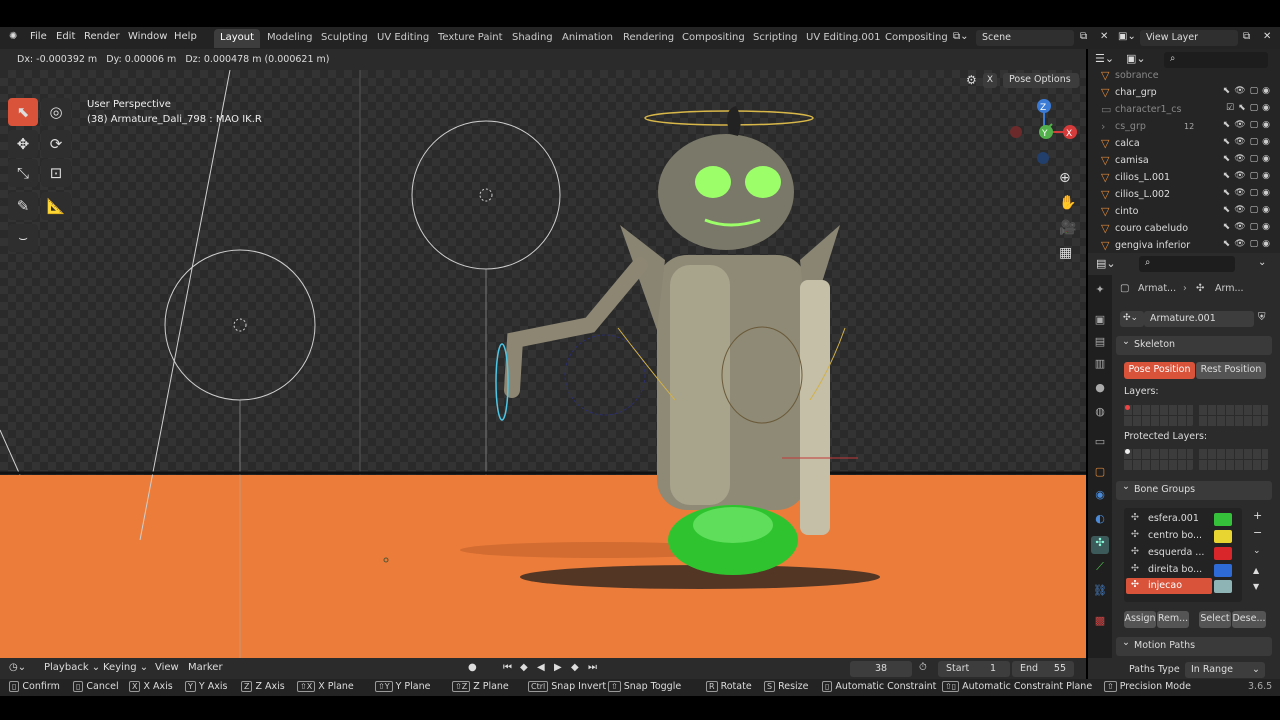 This screenshot has width=1280, height=720. I want to click on menu-help: Help, so click(185, 36).